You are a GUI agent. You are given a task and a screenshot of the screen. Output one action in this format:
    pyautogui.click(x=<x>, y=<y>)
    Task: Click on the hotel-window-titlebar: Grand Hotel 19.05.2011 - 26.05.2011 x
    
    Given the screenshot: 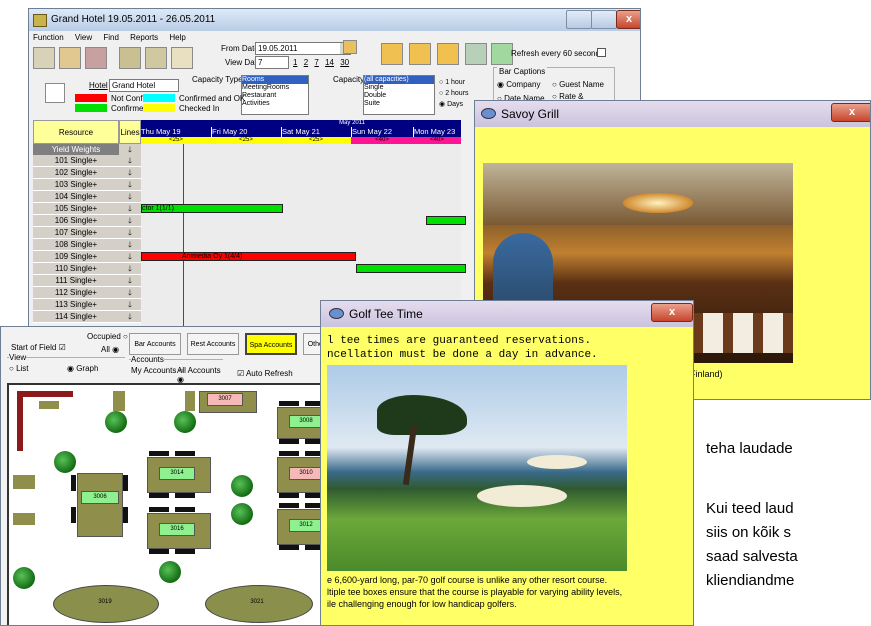 What is the action you would take?
    pyautogui.click(x=334, y=20)
    